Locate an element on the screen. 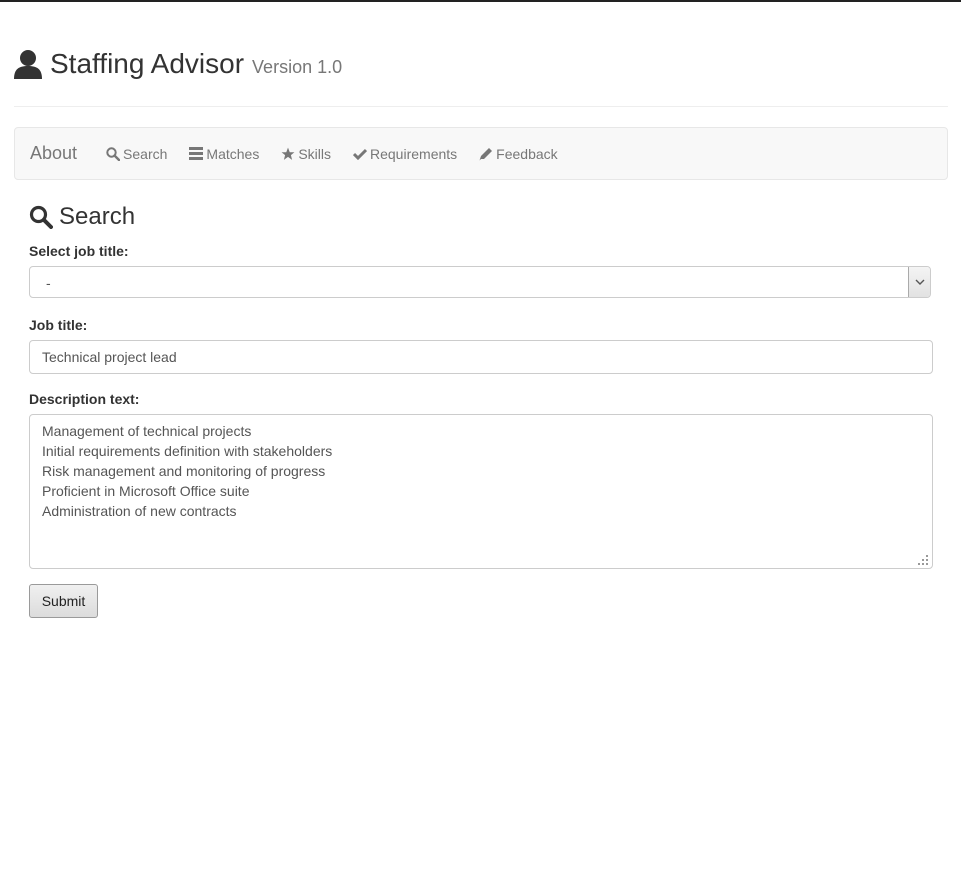  job-title-label: Job title: is located at coordinates (58, 325).